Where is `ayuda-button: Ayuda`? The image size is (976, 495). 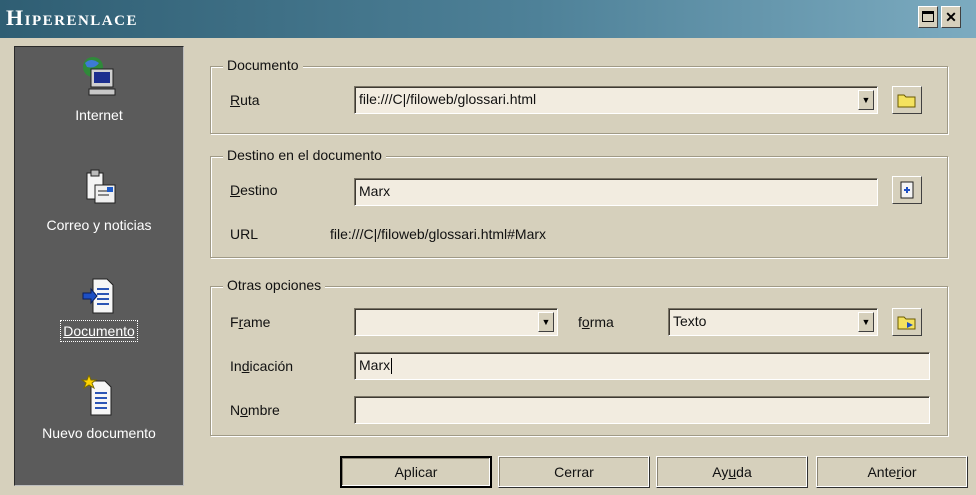 ayuda-button: Ayuda is located at coordinates (732, 472).